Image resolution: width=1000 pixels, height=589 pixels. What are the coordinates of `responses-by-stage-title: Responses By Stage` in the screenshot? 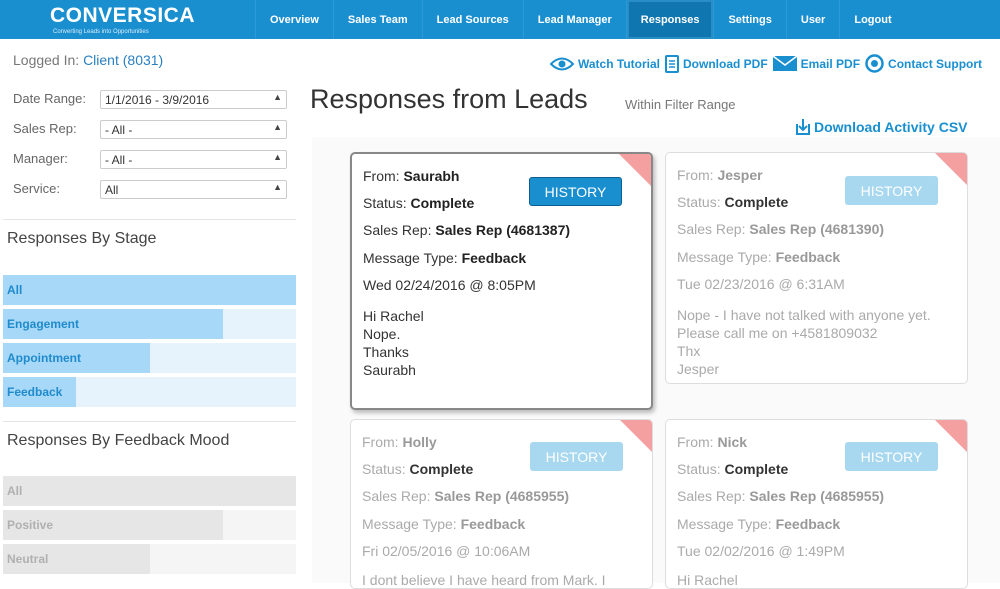 It's located at (82, 238).